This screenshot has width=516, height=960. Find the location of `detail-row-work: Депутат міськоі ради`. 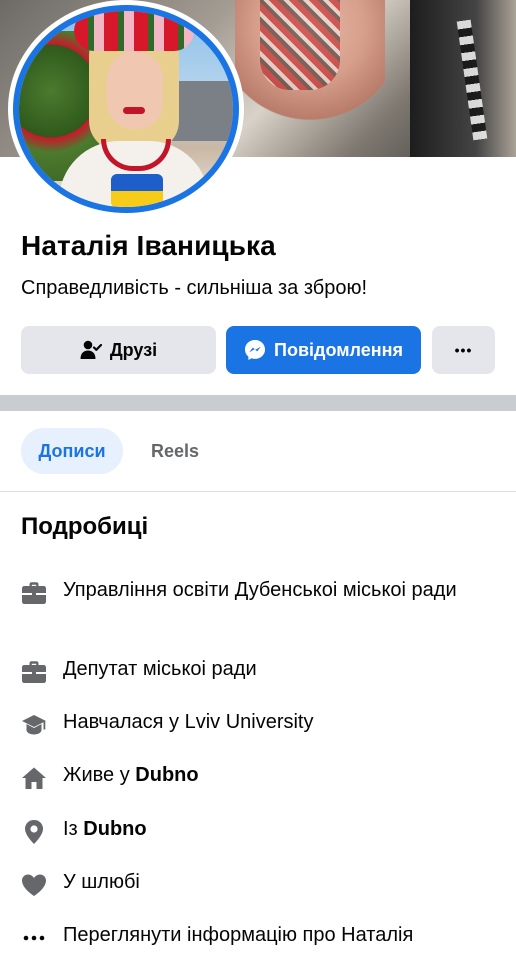

detail-row-work: Депутат міськоі ради is located at coordinates (261, 670).